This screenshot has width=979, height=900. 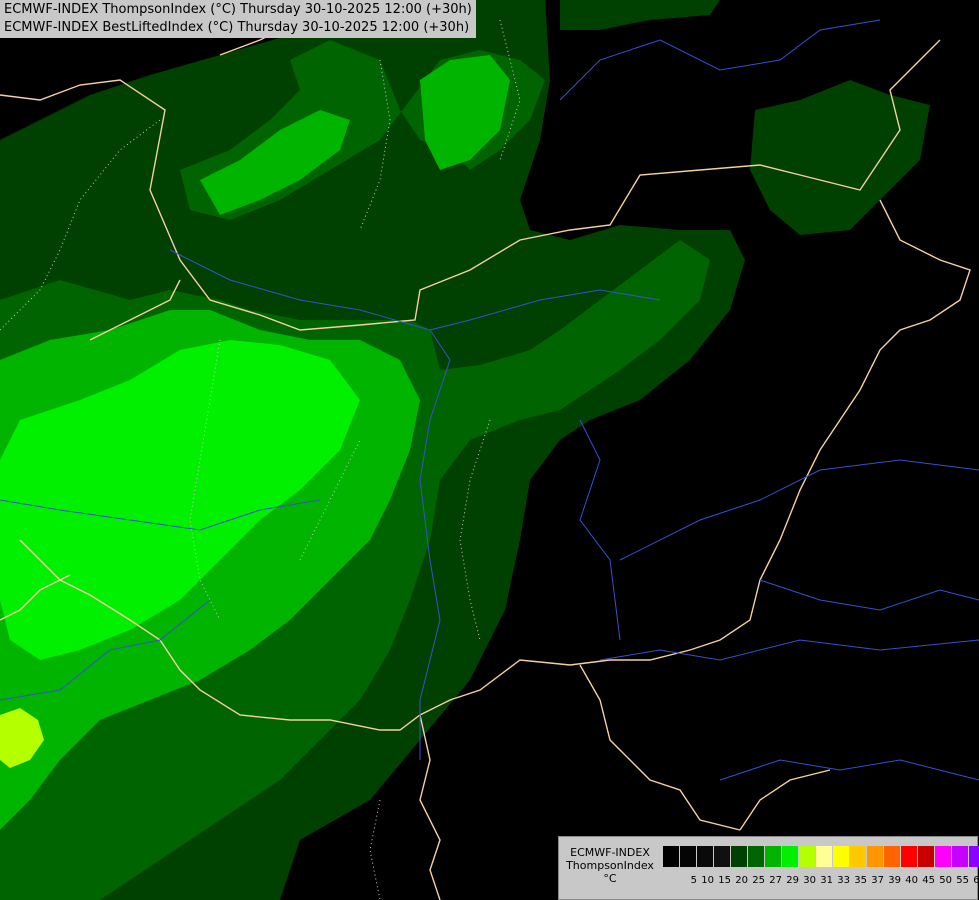 I want to click on legend-tick-label: 27, so click(x=775, y=880).